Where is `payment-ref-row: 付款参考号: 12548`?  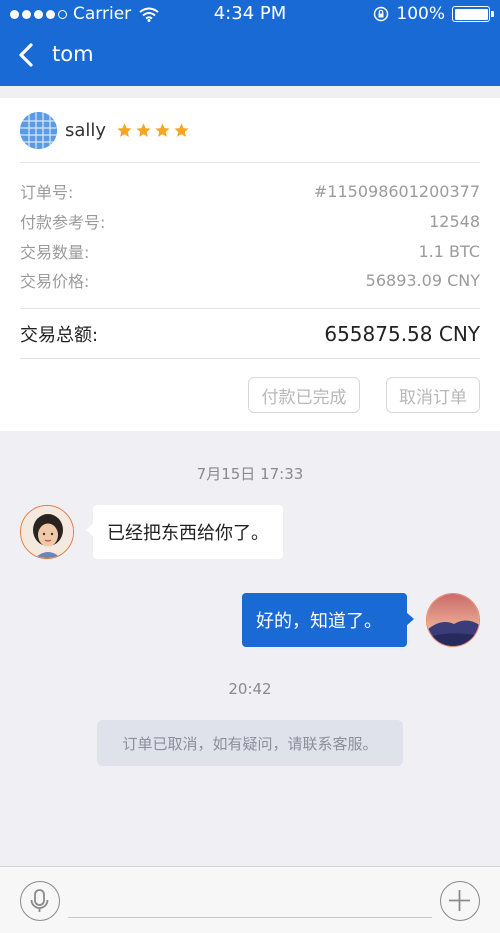
payment-ref-row: 付款参考号: 12548 is located at coordinates (250, 221).